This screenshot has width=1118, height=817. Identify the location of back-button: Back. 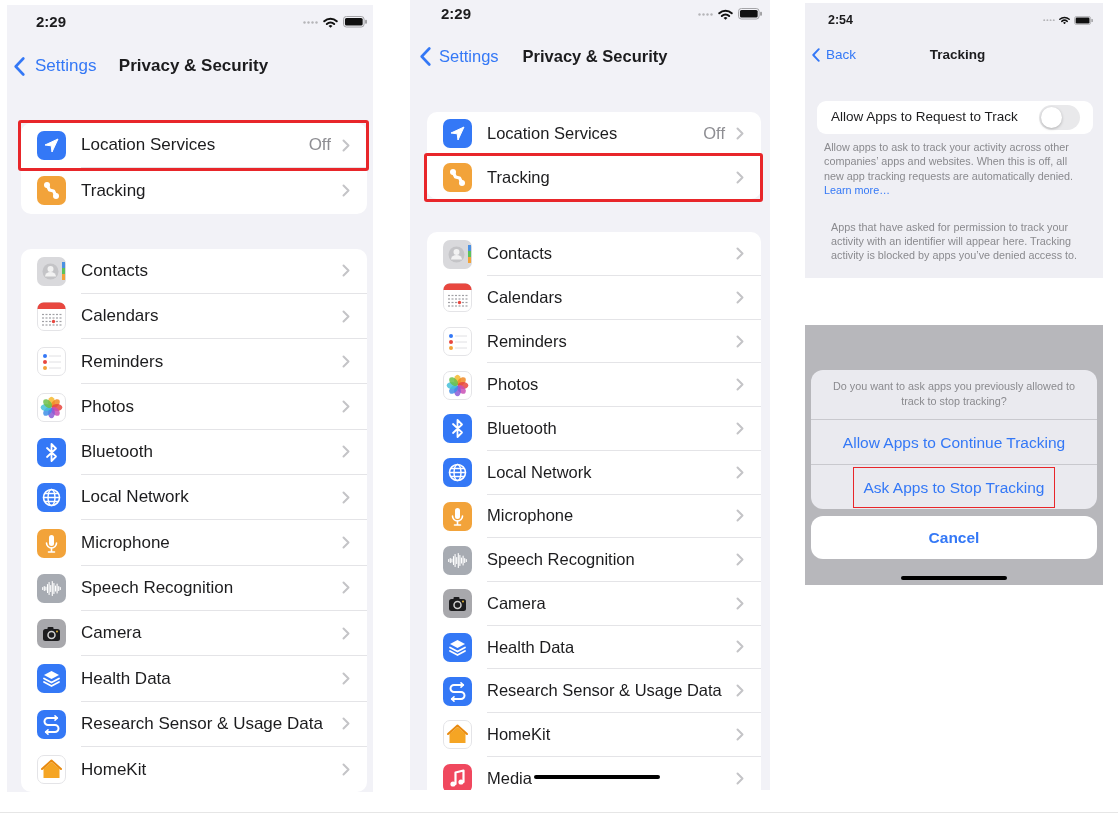
(834, 55).